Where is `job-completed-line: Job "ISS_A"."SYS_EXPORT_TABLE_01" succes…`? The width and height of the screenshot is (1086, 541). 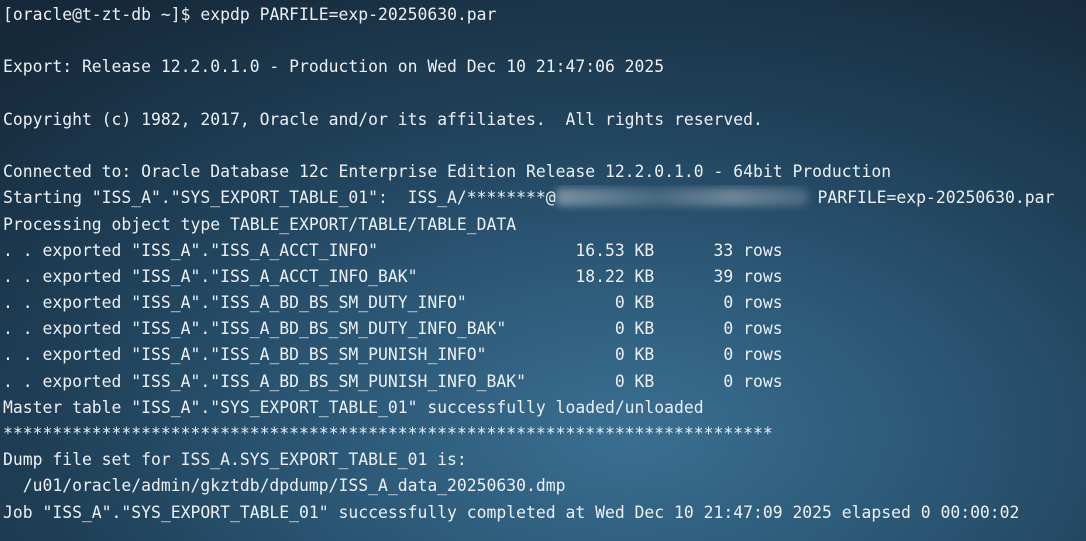
job-completed-line: Job "ISS_A"."SYS_EXPORT_TABLE_01" succes… is located at coordinates (511, 512).